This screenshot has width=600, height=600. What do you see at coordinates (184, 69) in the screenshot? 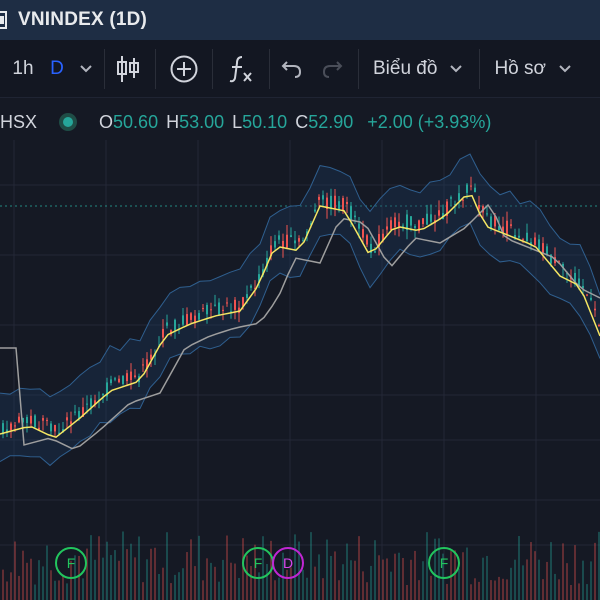
I see `compare-add-symbol-icon` at bounding box center [184, 69].